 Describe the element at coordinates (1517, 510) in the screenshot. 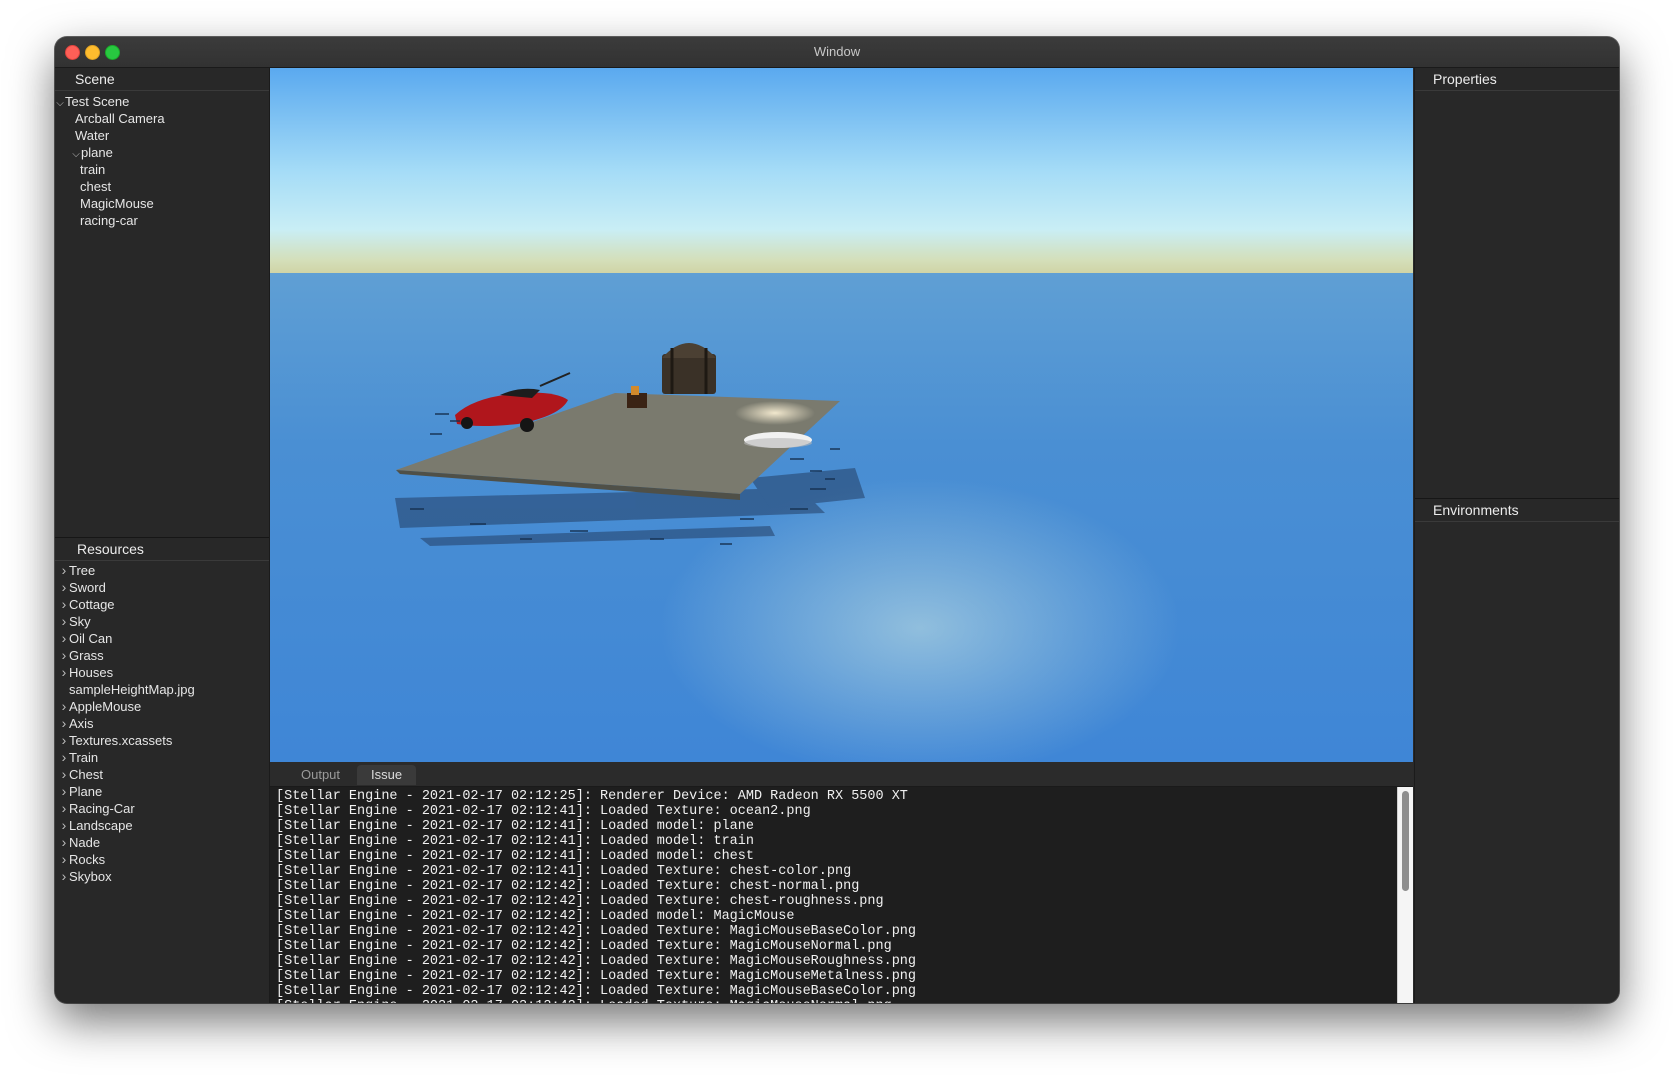

I see `environments-panel-header: Environments` at that location.